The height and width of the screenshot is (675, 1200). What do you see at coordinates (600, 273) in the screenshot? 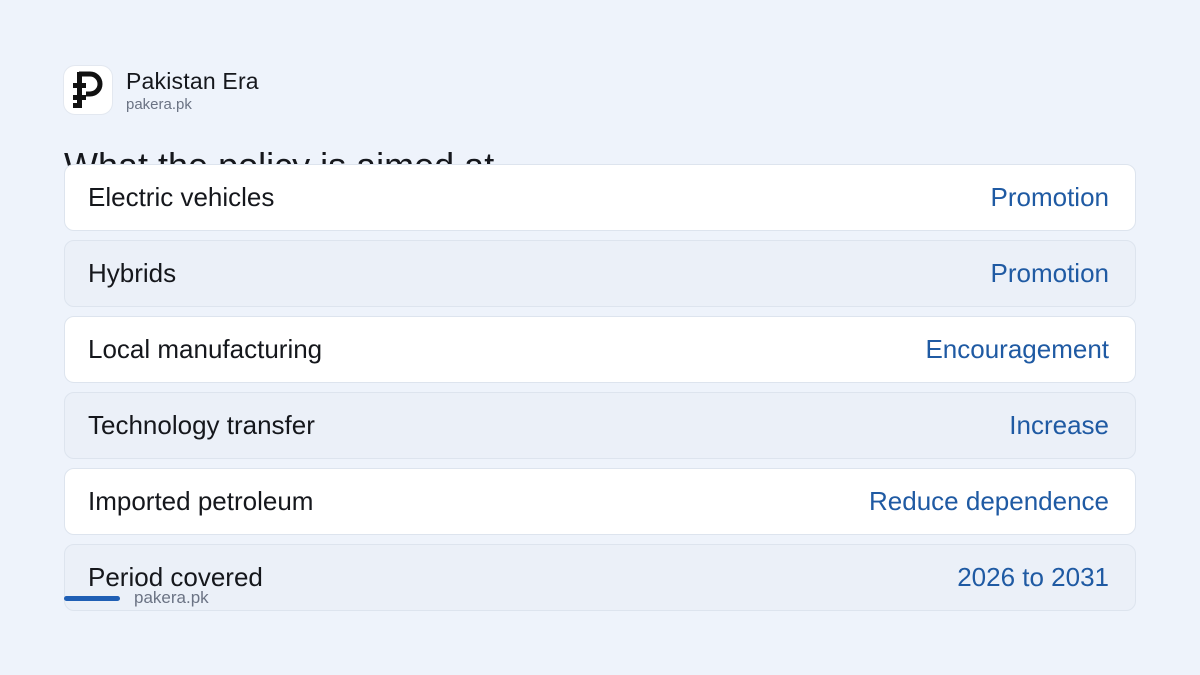
I see `list-item: Hybrids Promotion` at bounding box center [600, 273].